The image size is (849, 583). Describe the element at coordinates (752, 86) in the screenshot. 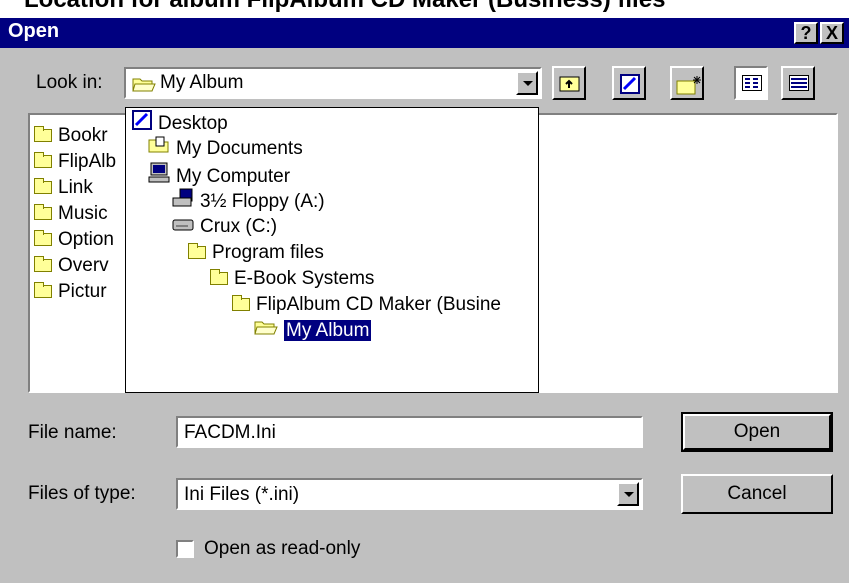

I see `list-view-icon` at that location.